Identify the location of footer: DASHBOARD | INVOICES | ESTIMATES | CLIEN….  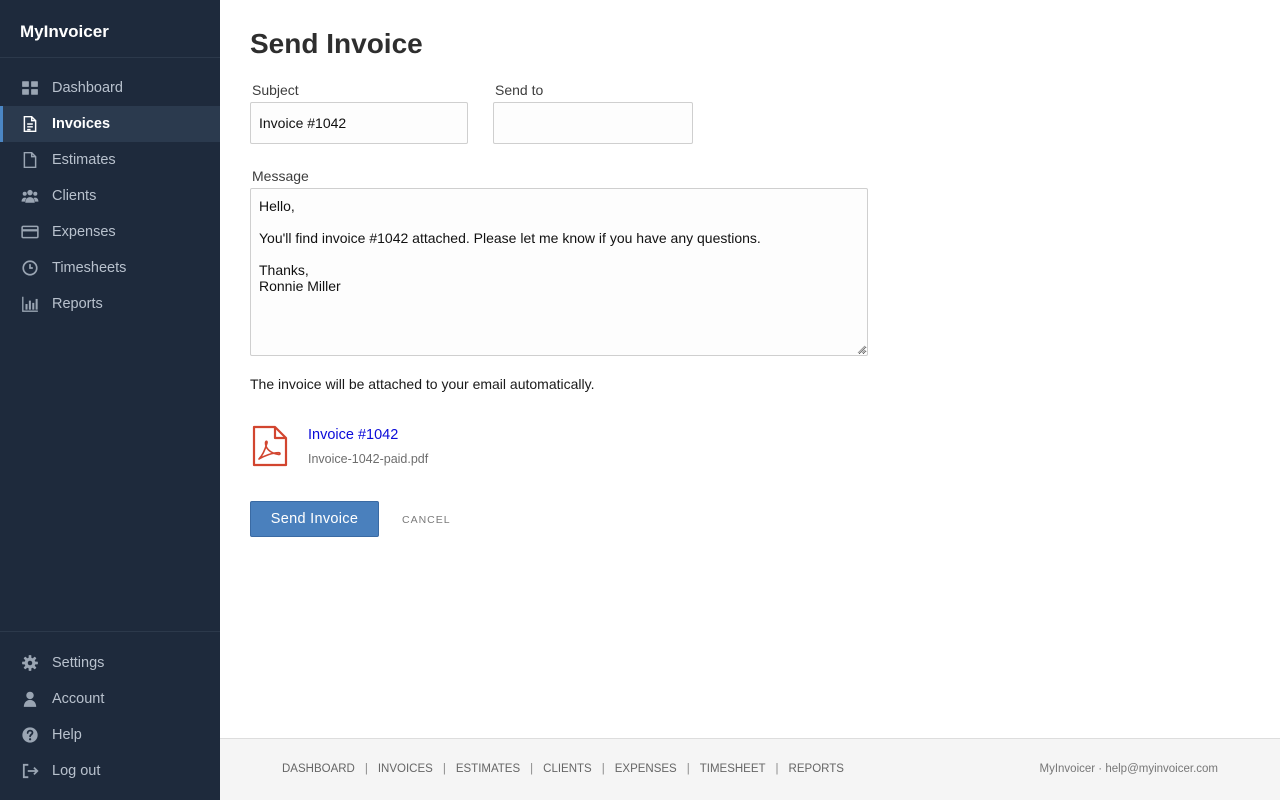
(750, 769).